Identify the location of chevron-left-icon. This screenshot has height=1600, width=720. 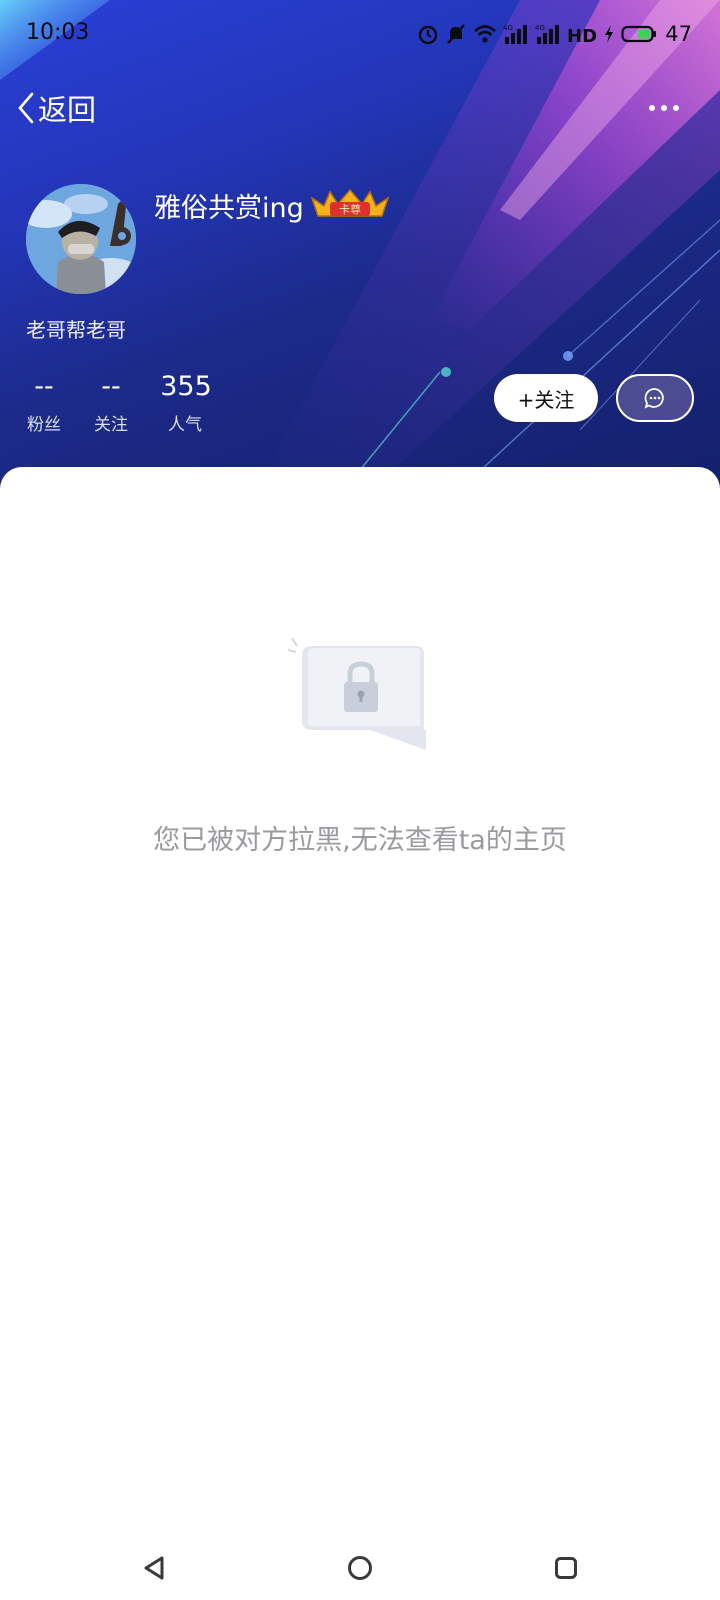
(26, 108).